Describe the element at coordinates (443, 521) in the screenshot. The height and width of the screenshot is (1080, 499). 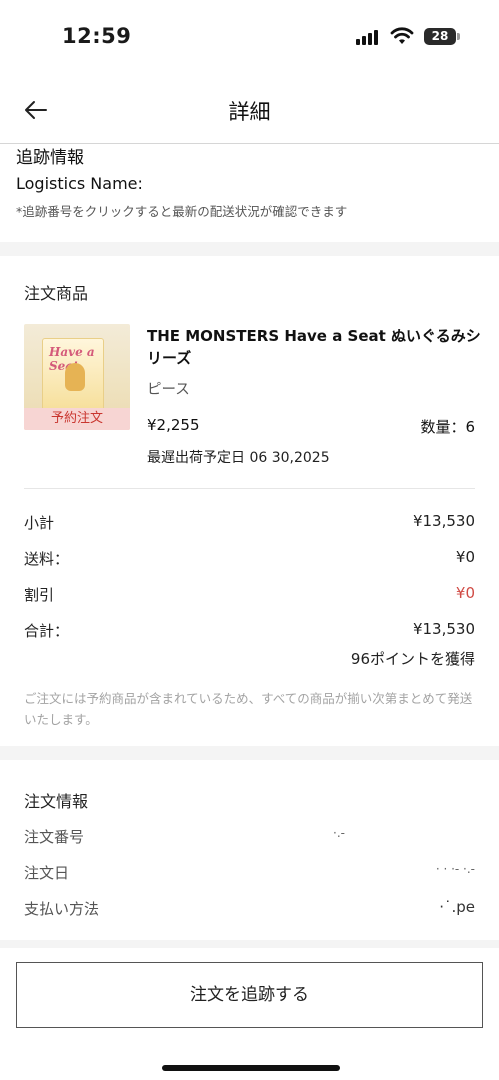
I see `subtotal-value: ¥13,530` at that location.